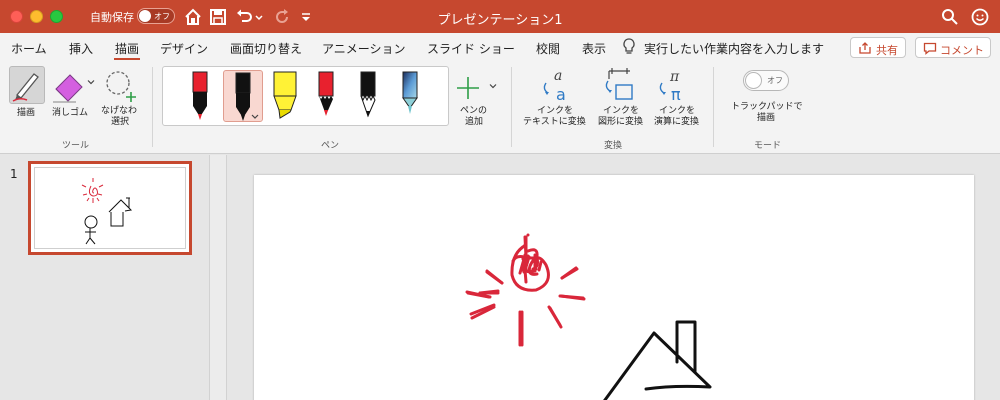  Describe the element at coordinates (507, 271) in the screenshot. I see `sun-drawing` at that location.